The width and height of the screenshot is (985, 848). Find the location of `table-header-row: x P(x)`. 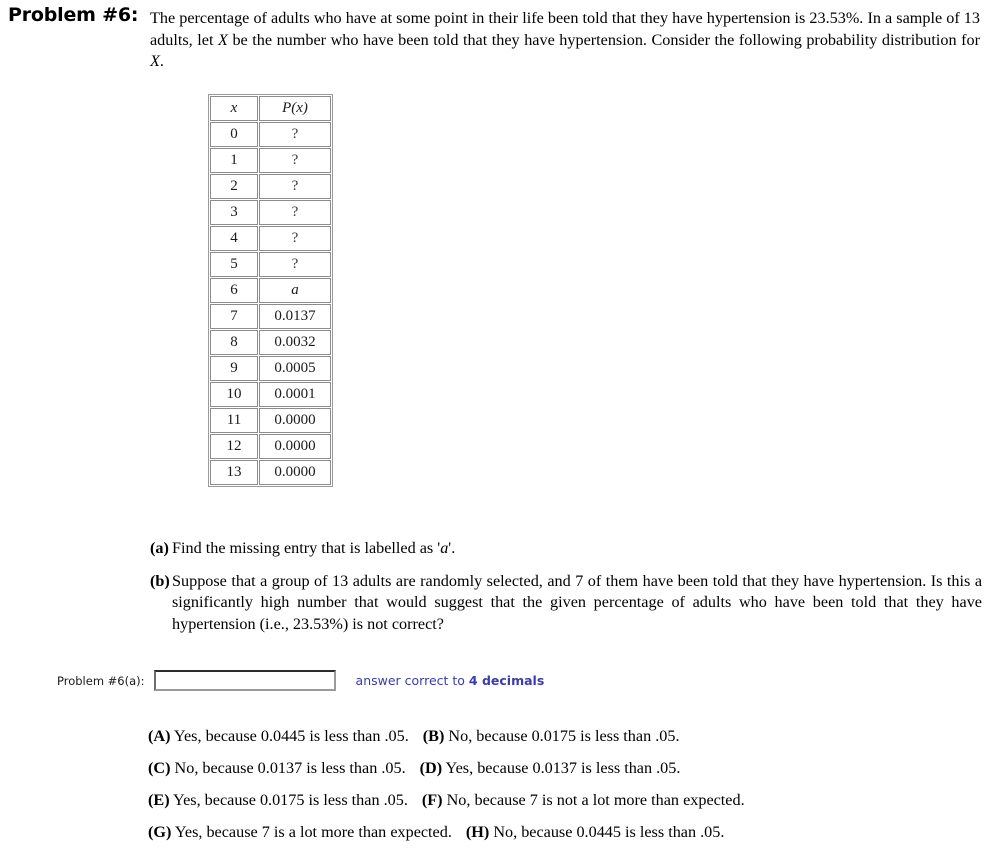

table-header-row: x P(x) is located at coordinates (270, 108).